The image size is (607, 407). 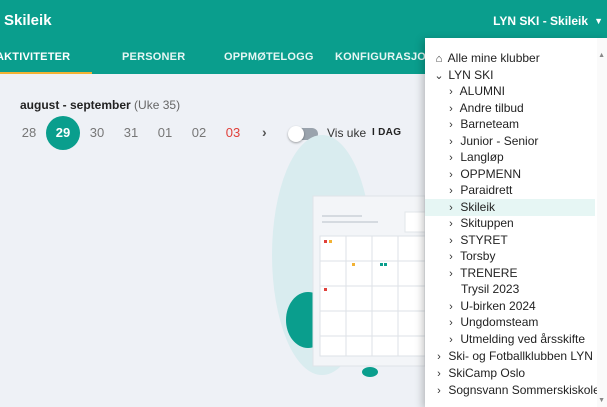 I want to click on dropdown-item-styret: › STYRET, so click(x=510, y=240).